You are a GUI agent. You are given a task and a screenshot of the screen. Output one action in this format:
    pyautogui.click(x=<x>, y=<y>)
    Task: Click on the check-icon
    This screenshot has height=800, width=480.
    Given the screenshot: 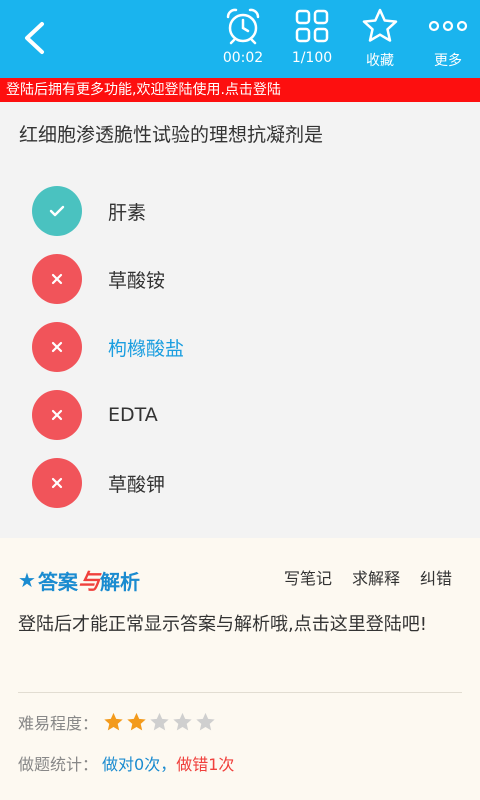 What is the action you would take?
    pyautogui.click(x=57, y=211)
    